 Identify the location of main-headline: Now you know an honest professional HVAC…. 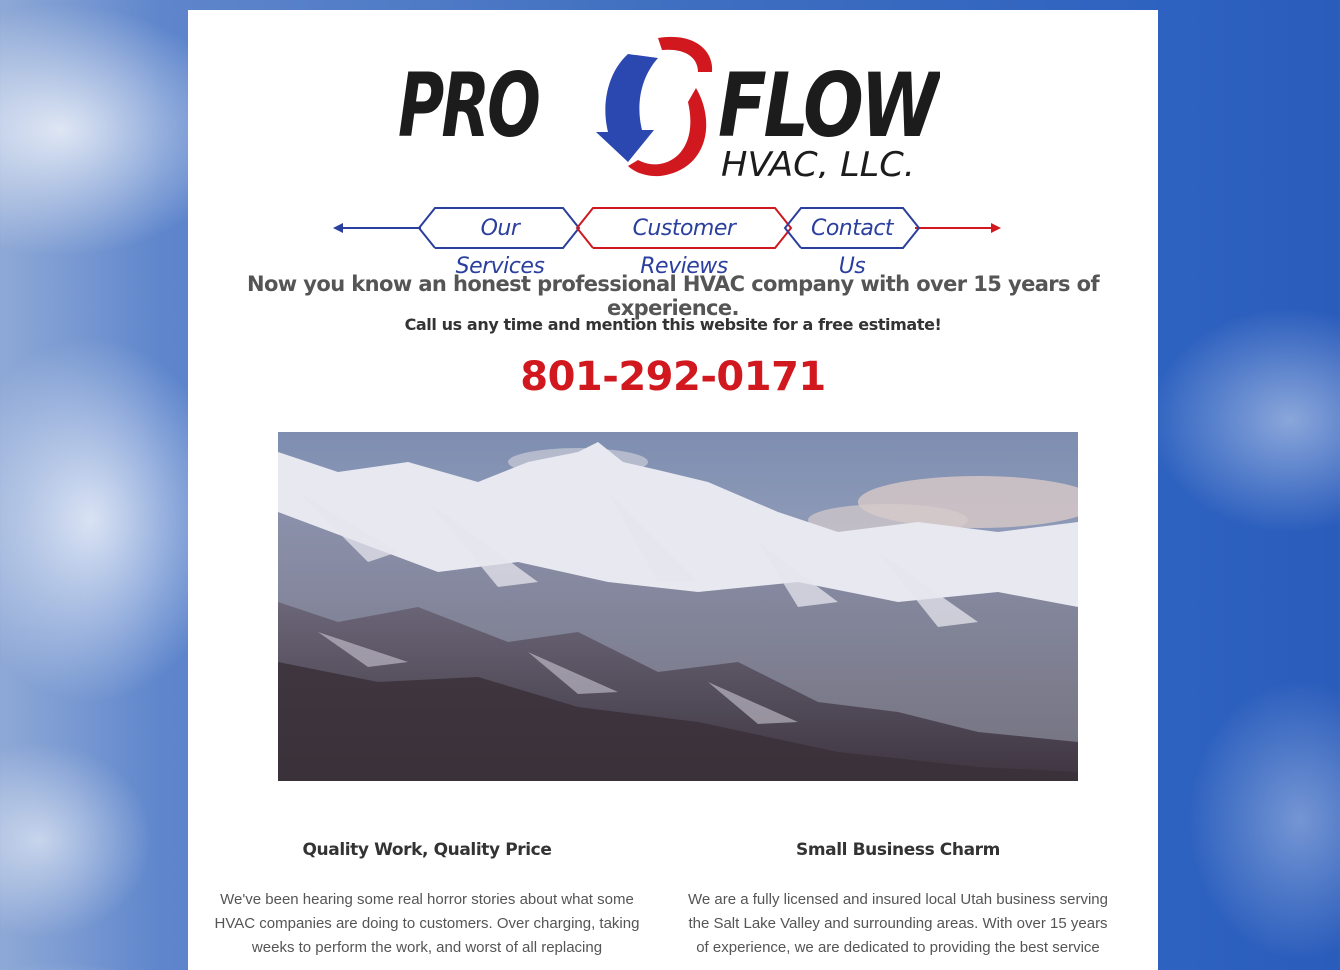
(673, 296).